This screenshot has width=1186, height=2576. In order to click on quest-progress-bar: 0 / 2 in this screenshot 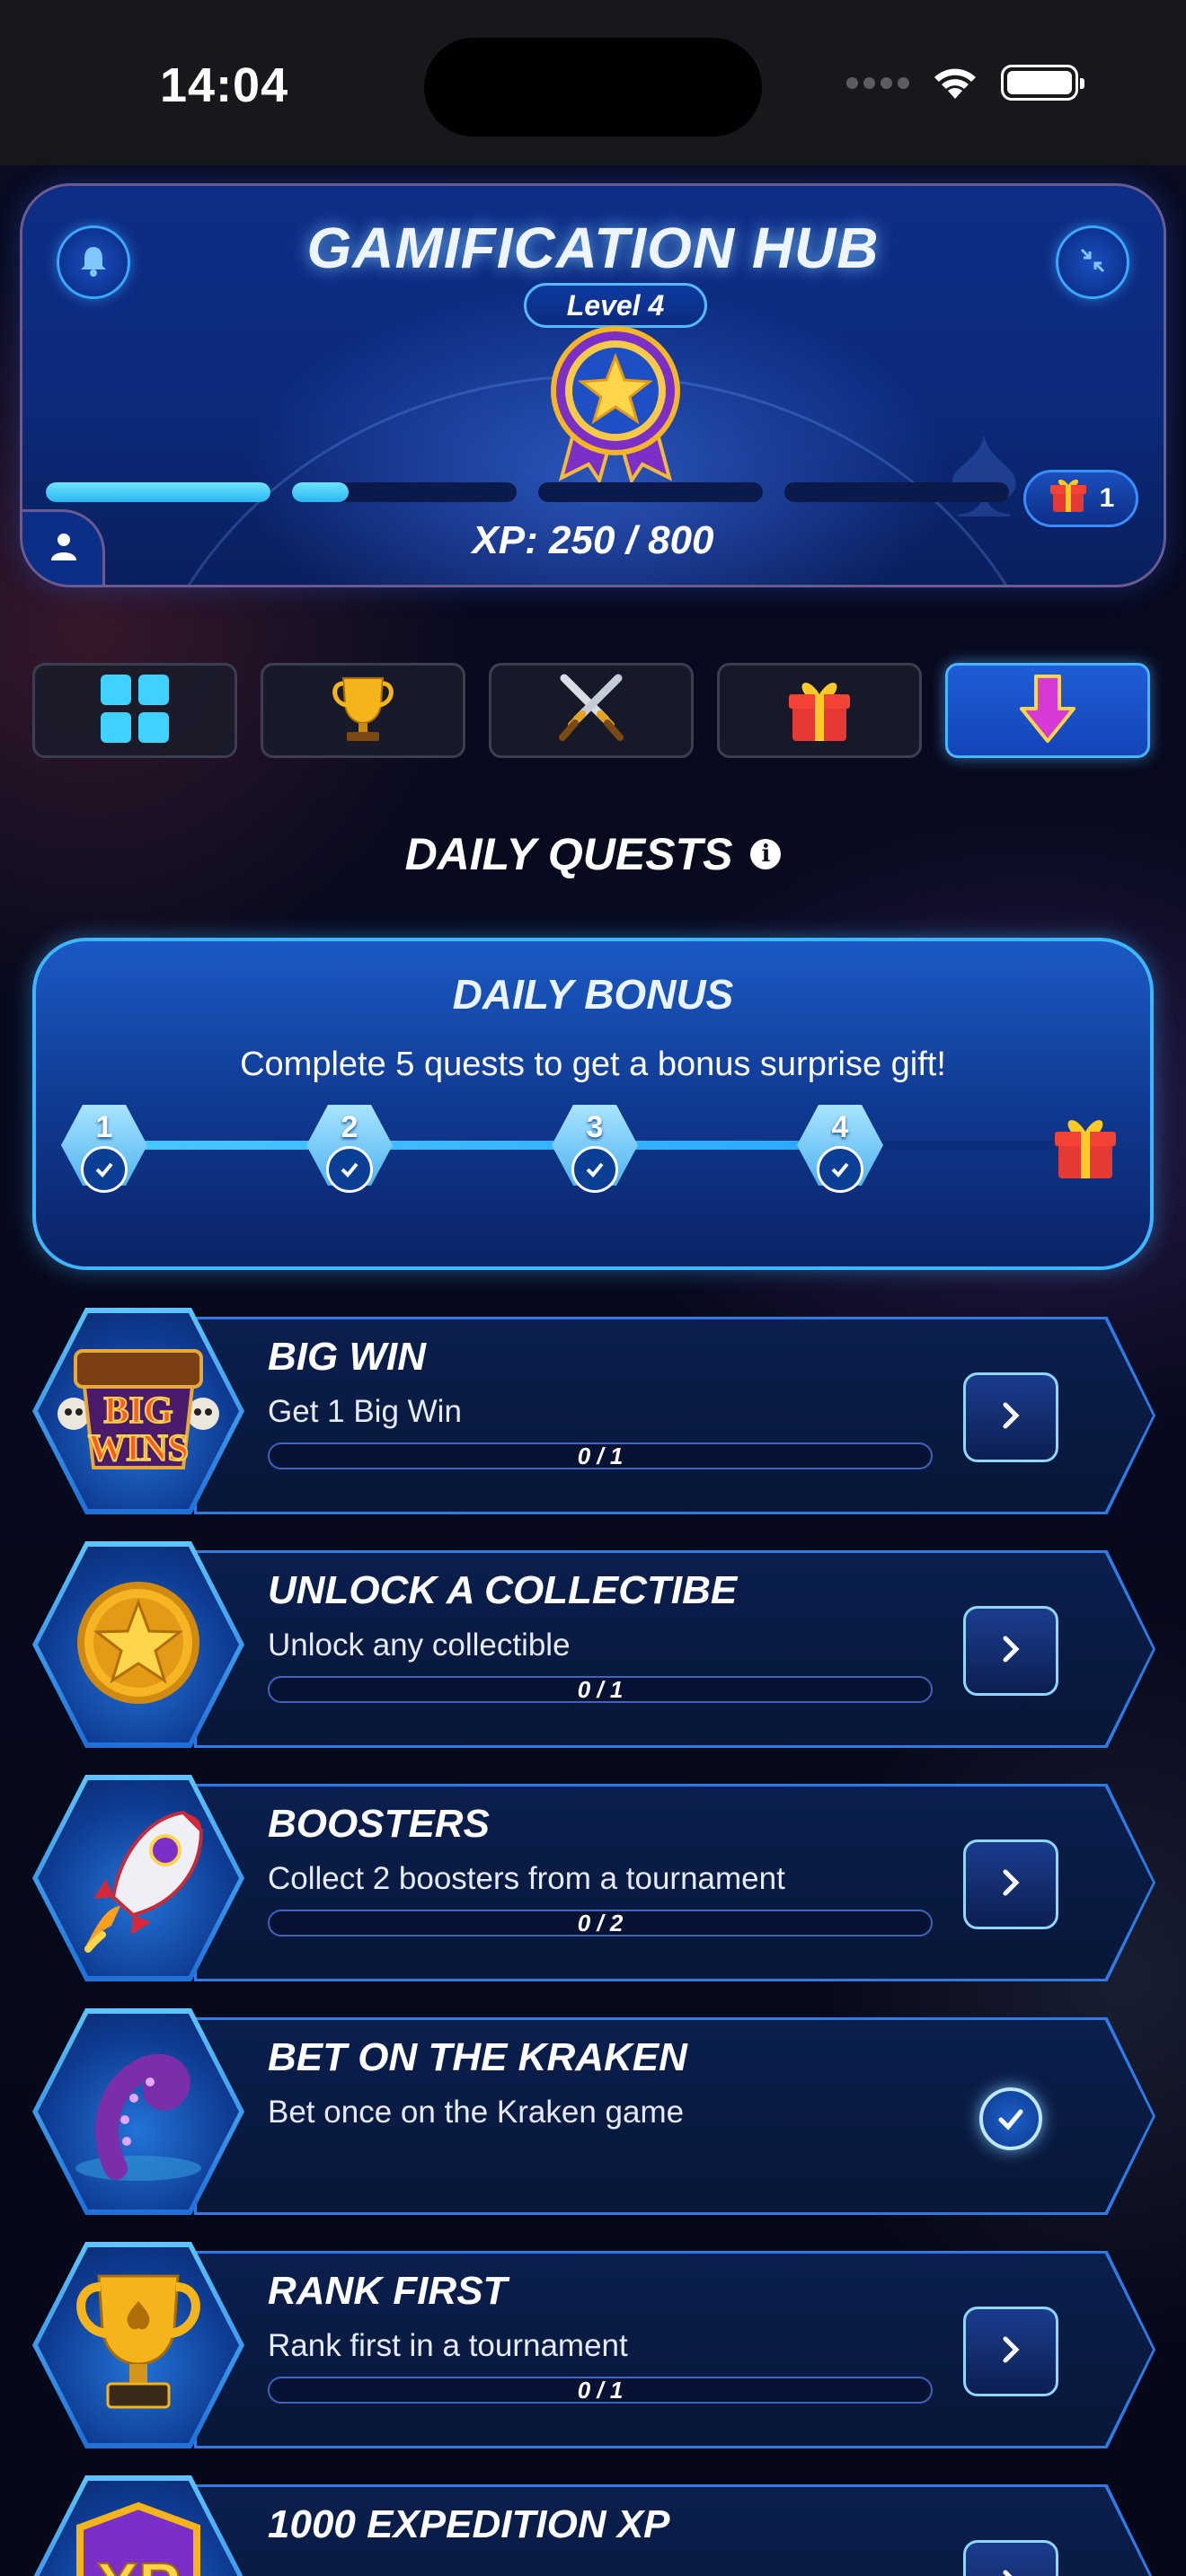, I will do `click(600, 1923)`.